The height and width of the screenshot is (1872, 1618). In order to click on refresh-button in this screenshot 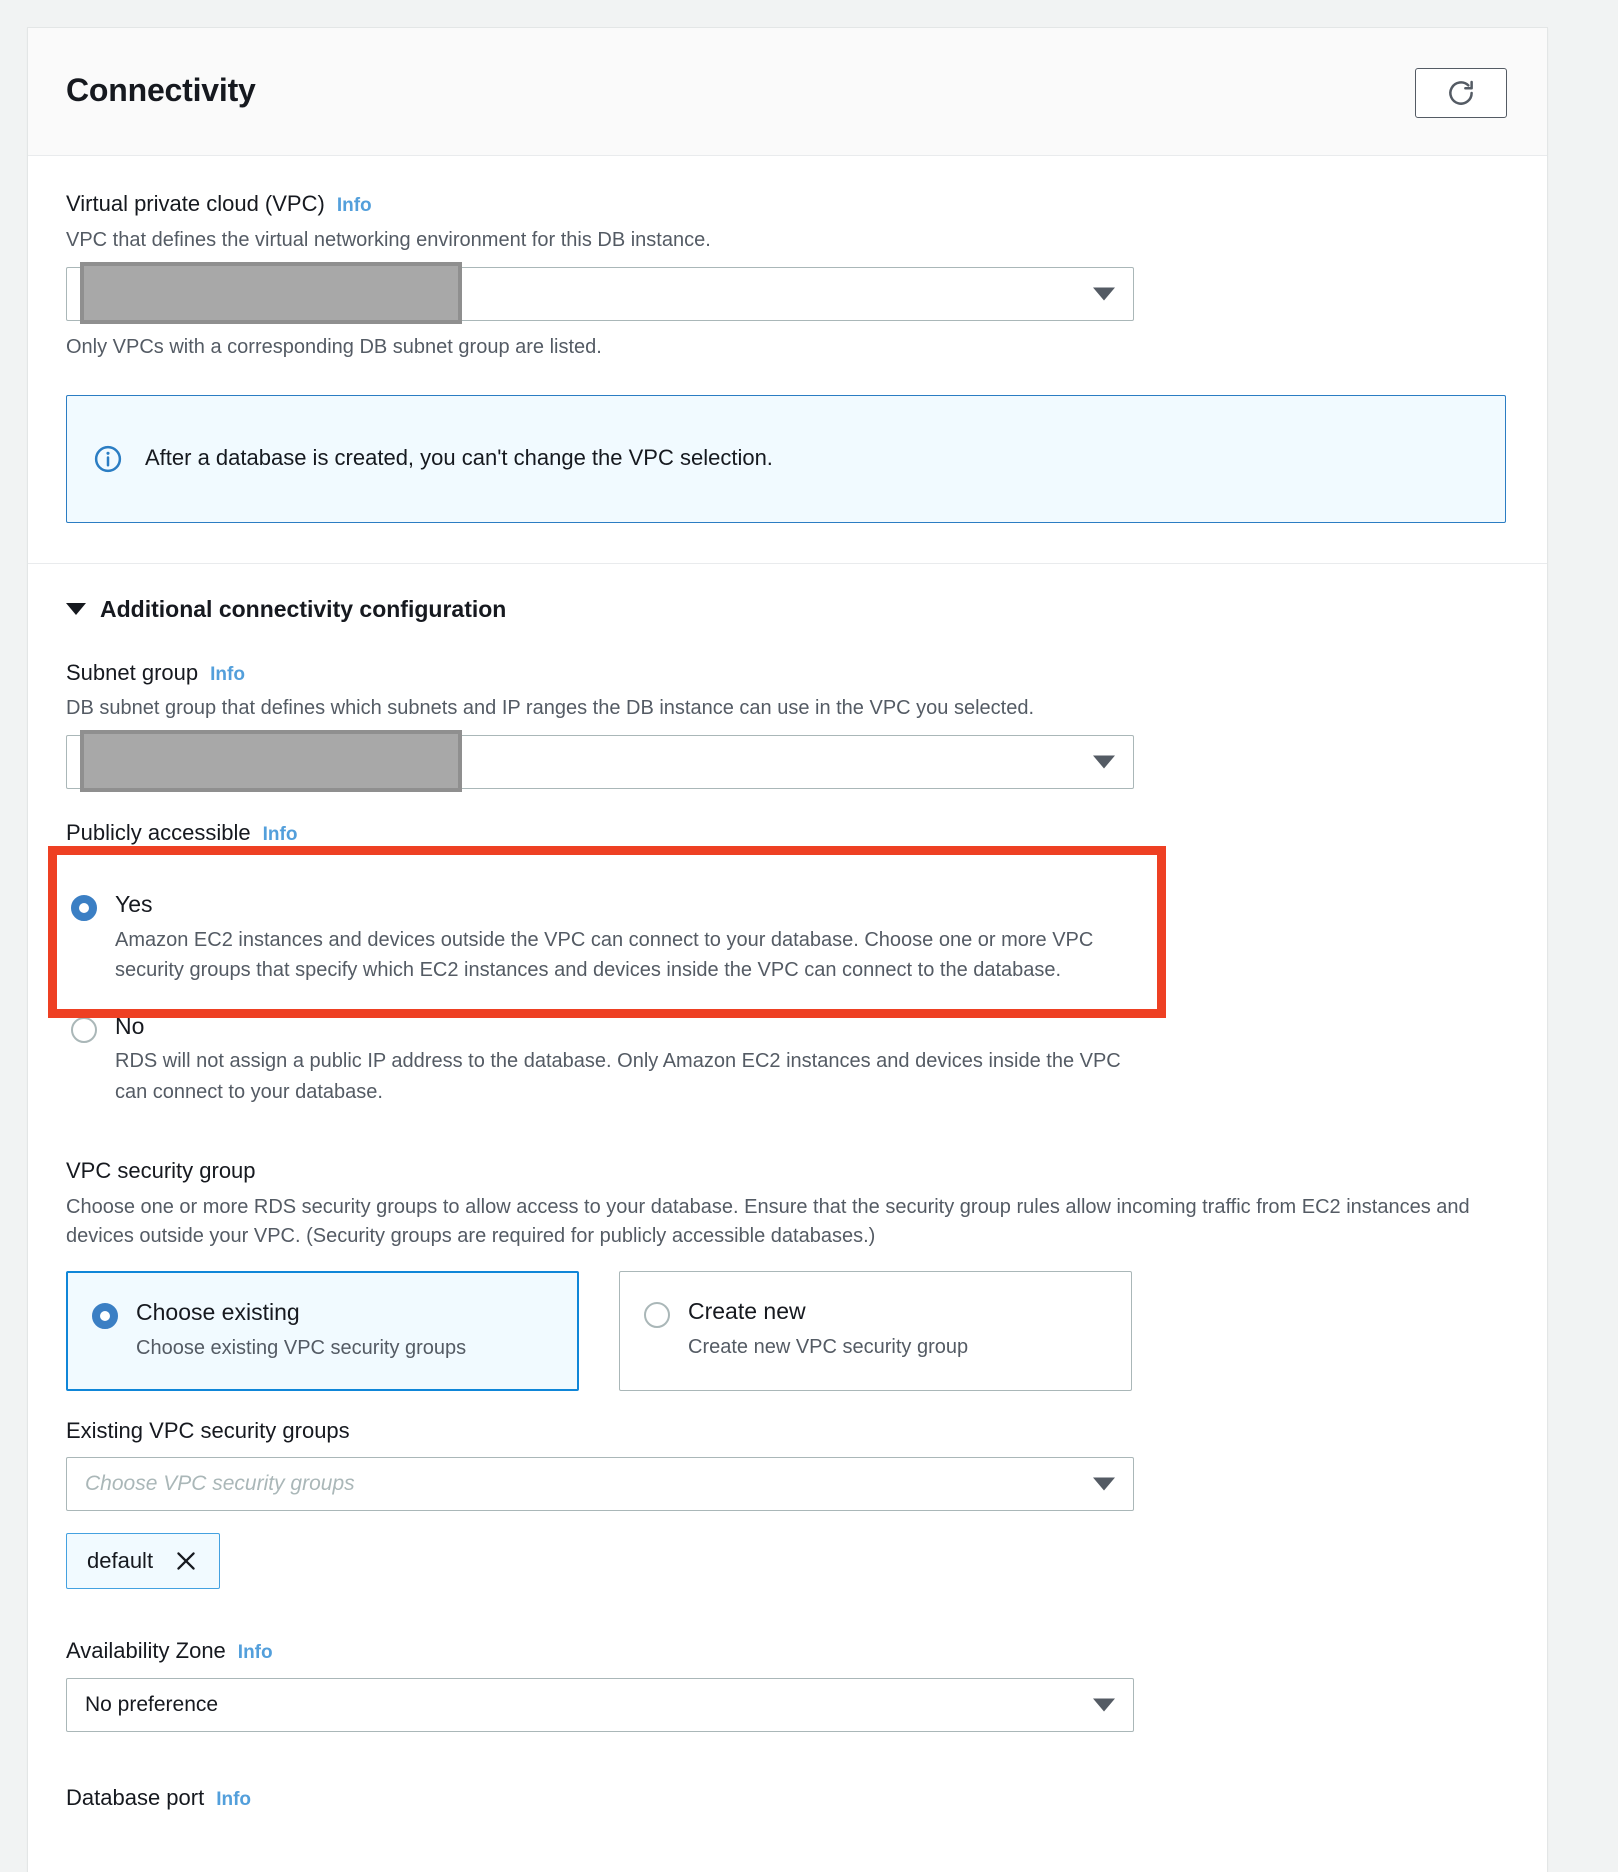, I will do `click(1461, 93)`.